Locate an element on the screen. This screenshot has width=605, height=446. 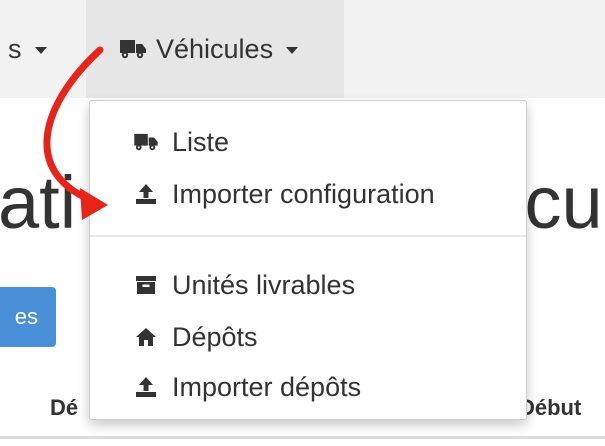
nav-prev-menu: s is located at coordinates (27, 49).